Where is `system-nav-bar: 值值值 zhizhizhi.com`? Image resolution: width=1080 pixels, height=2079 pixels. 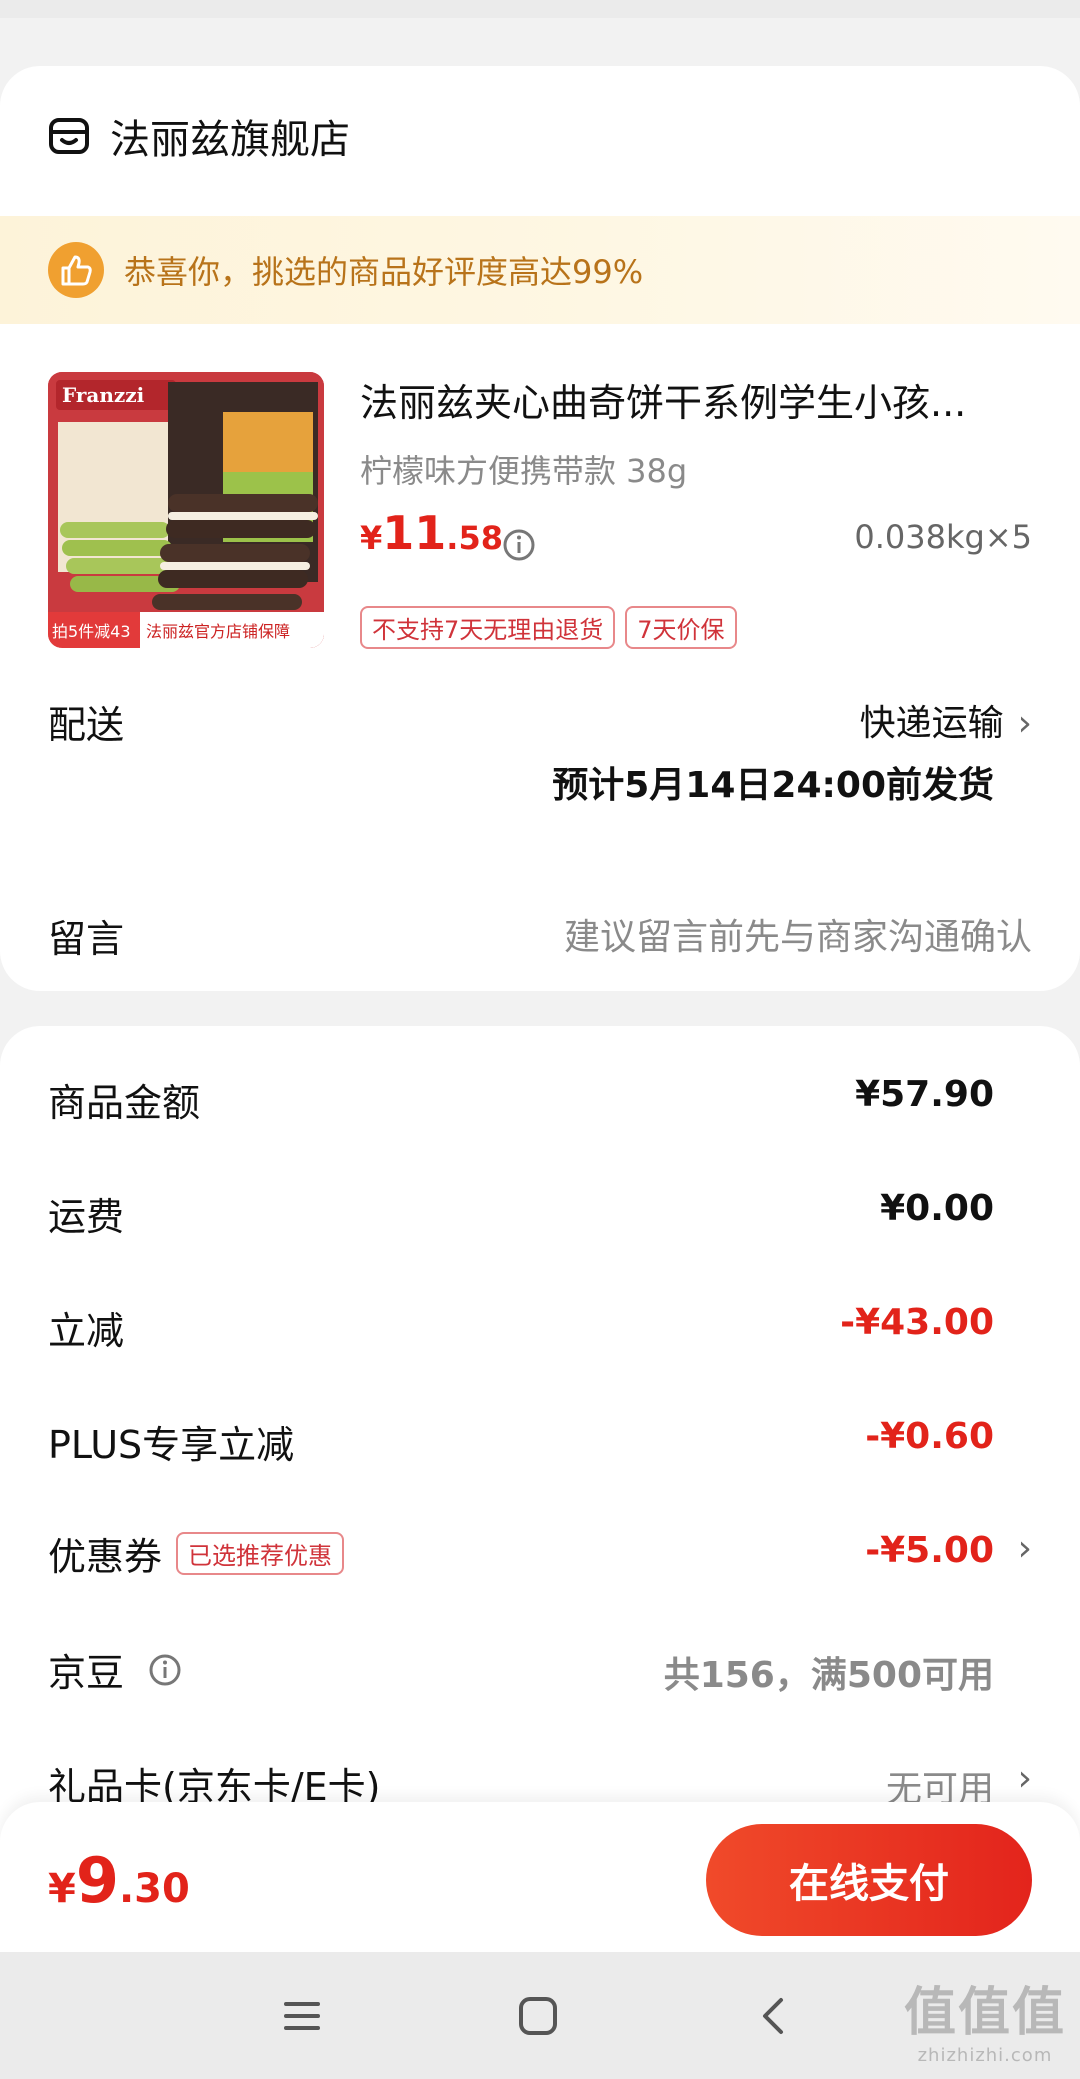
system-nav-bar: 值值值 zhizhizhi.com is located at coordinates (540, 2015).